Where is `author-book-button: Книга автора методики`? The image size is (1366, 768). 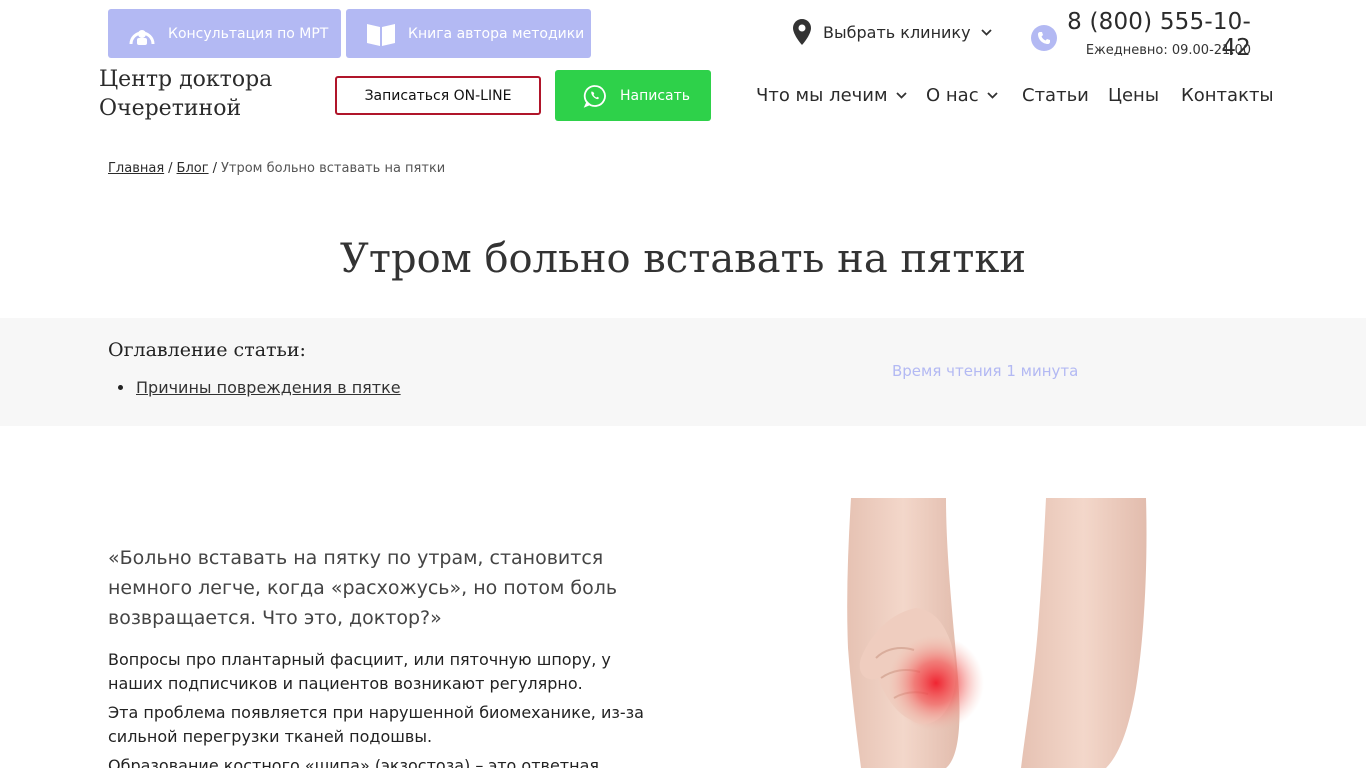 author-book-button: Книга автора методики is located at coordinates (468, 33).